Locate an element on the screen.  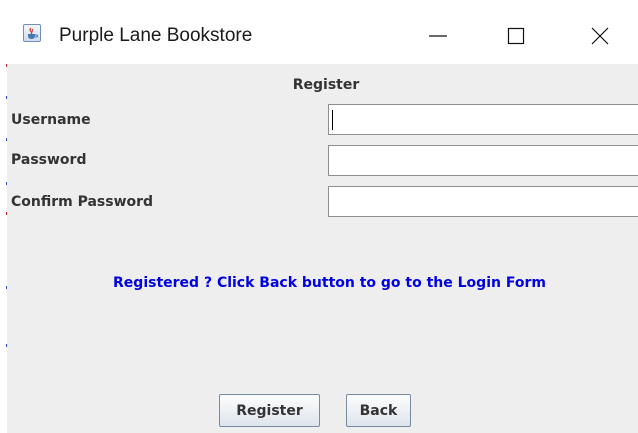
confirm-password-input is located at coordinates (483, 201).